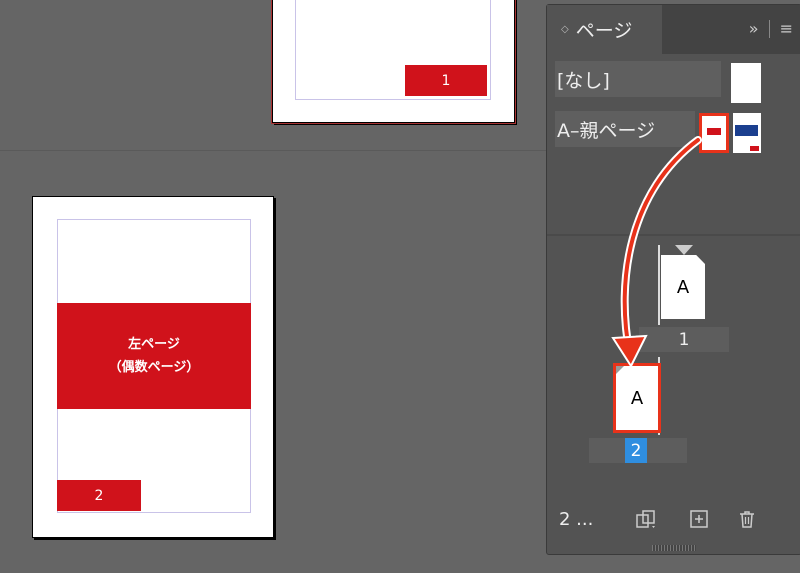 This screenshot has width=800, height=573. I want to click on page-thumb-2-letter: A, so click(637, 398).